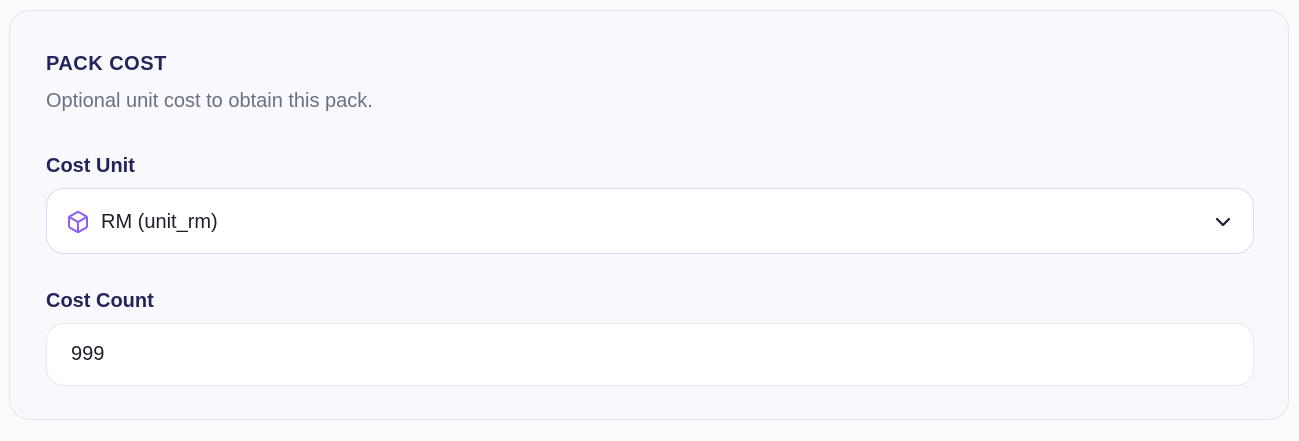  What do you see at coordinates (650, 221) in the screenshot?
I see `cost-unit-select: RM (unit_rm)` at bounding box center [650, 221].